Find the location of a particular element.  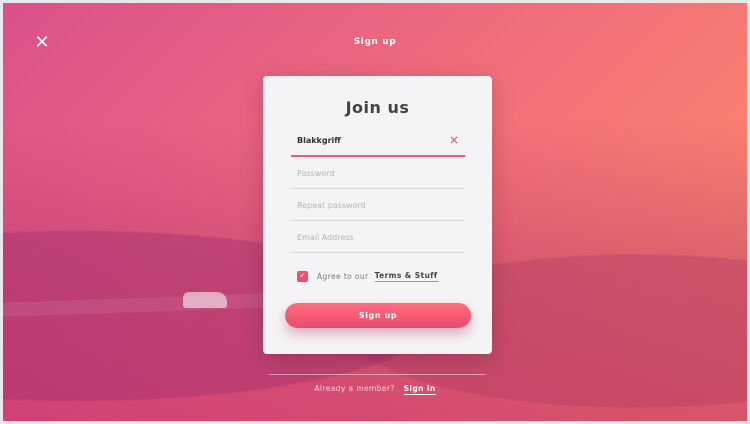

email-field is located at coordinates (378, 240).